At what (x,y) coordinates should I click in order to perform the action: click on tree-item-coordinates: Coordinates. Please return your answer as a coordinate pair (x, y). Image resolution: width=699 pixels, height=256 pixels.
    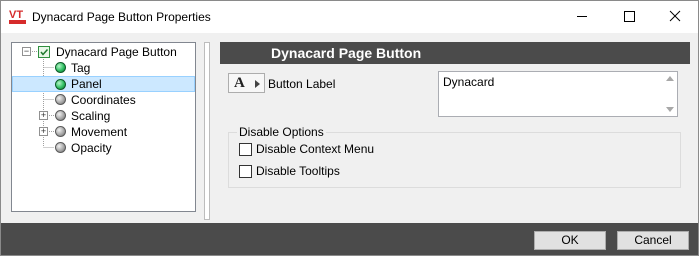
    Looking at the image, I should click on (121, 100).